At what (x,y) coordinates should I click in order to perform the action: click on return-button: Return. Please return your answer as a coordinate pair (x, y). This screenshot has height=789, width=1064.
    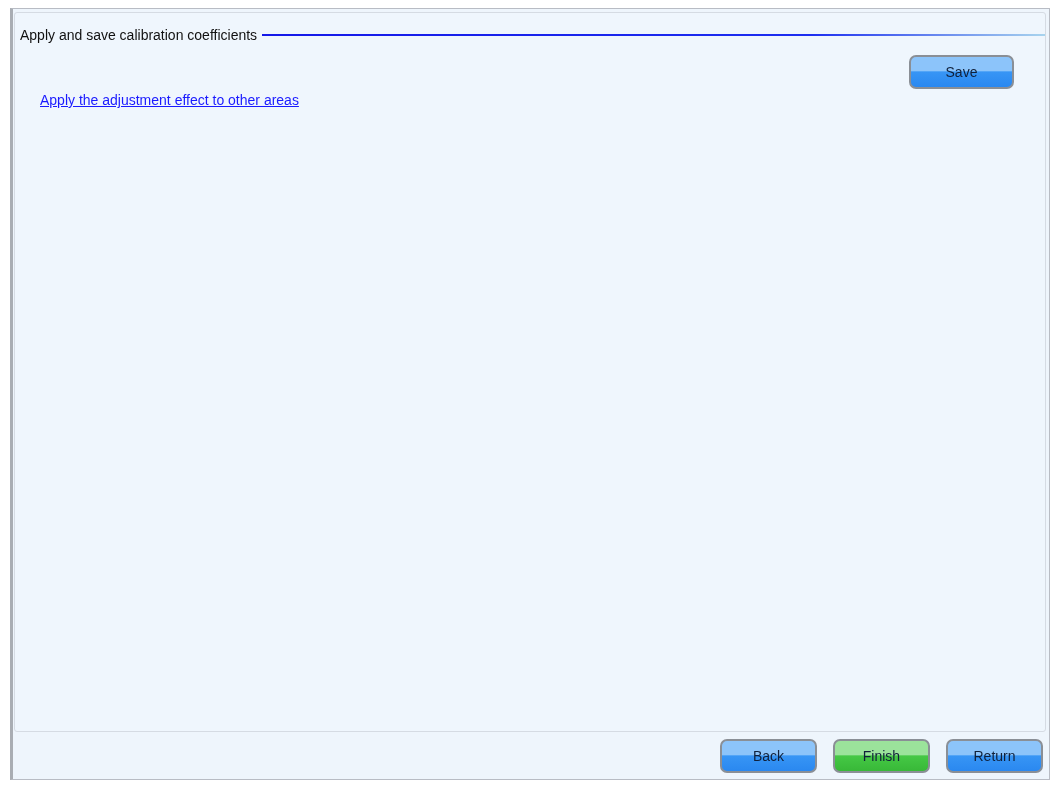
    Looking at the image, I should click on (994, 756).